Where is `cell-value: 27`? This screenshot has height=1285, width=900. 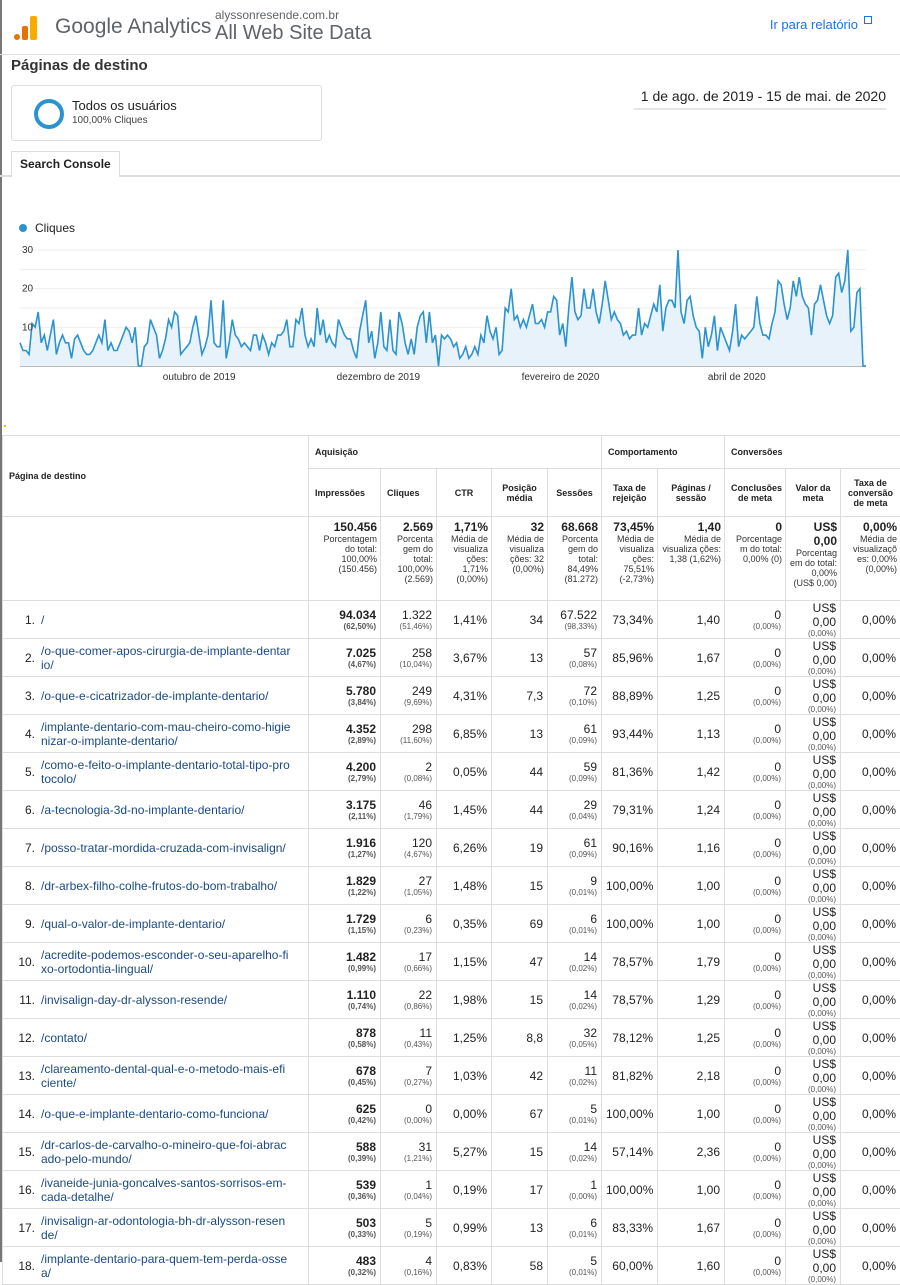
cell-value: 27 is located at coordinates (425, 881).